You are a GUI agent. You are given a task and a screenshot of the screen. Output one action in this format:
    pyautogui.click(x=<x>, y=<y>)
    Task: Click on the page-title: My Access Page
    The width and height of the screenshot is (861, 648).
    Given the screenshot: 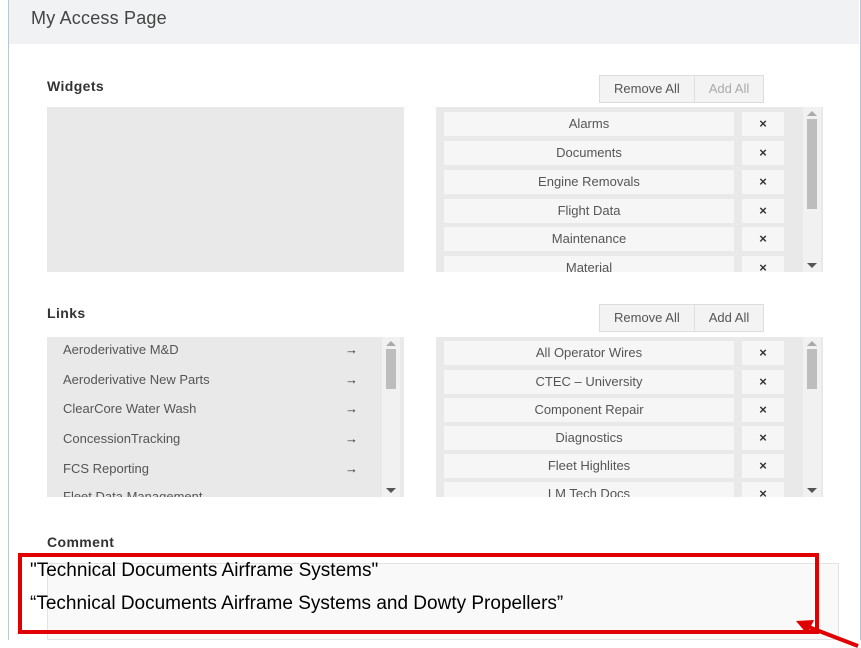 What is the action you would take?
    pyautogui.click(x=99, y=18)
    